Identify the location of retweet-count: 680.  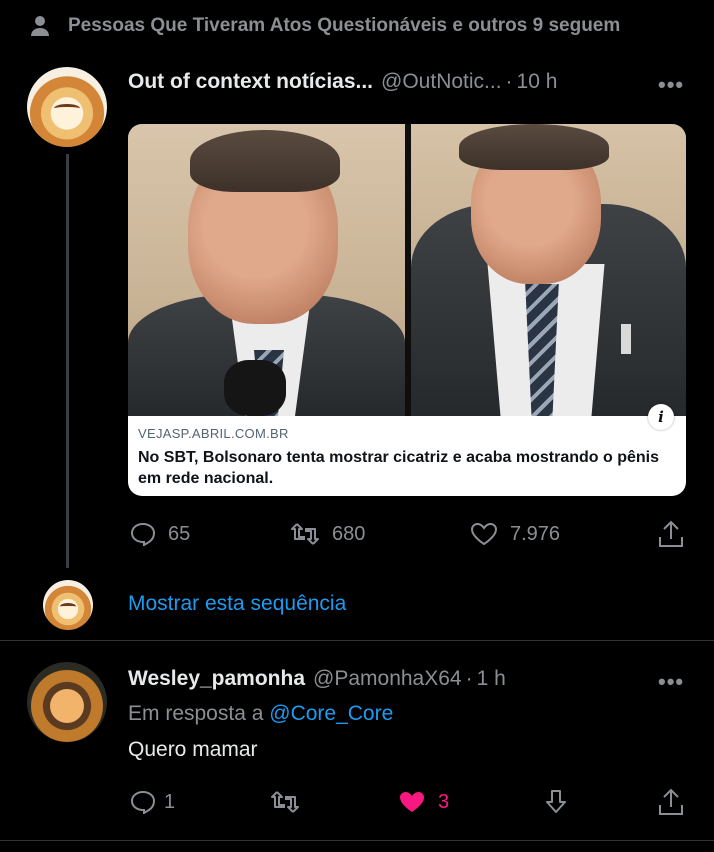
(349, 533).